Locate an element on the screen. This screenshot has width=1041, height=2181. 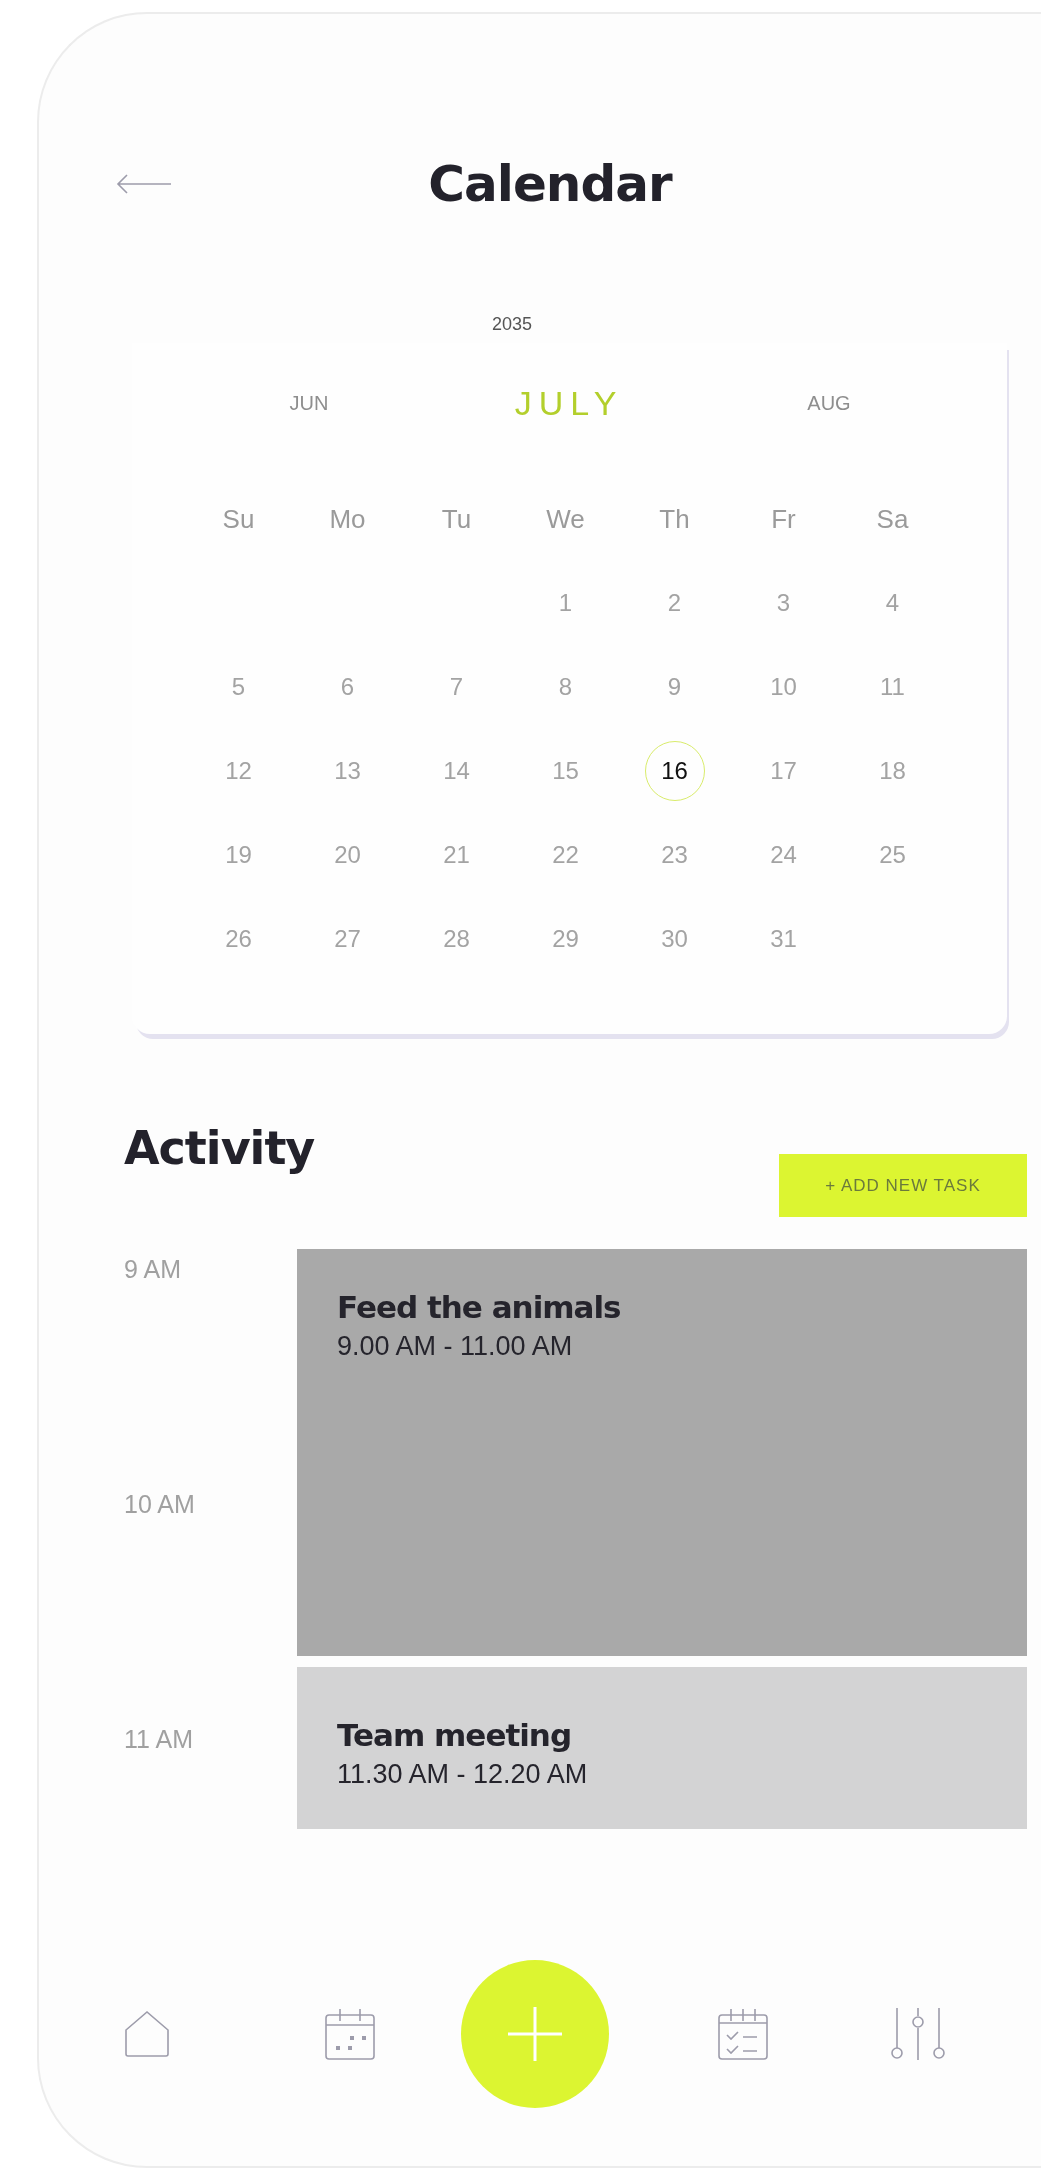
calendar-day: 17 is located at coordinates (783, 771).